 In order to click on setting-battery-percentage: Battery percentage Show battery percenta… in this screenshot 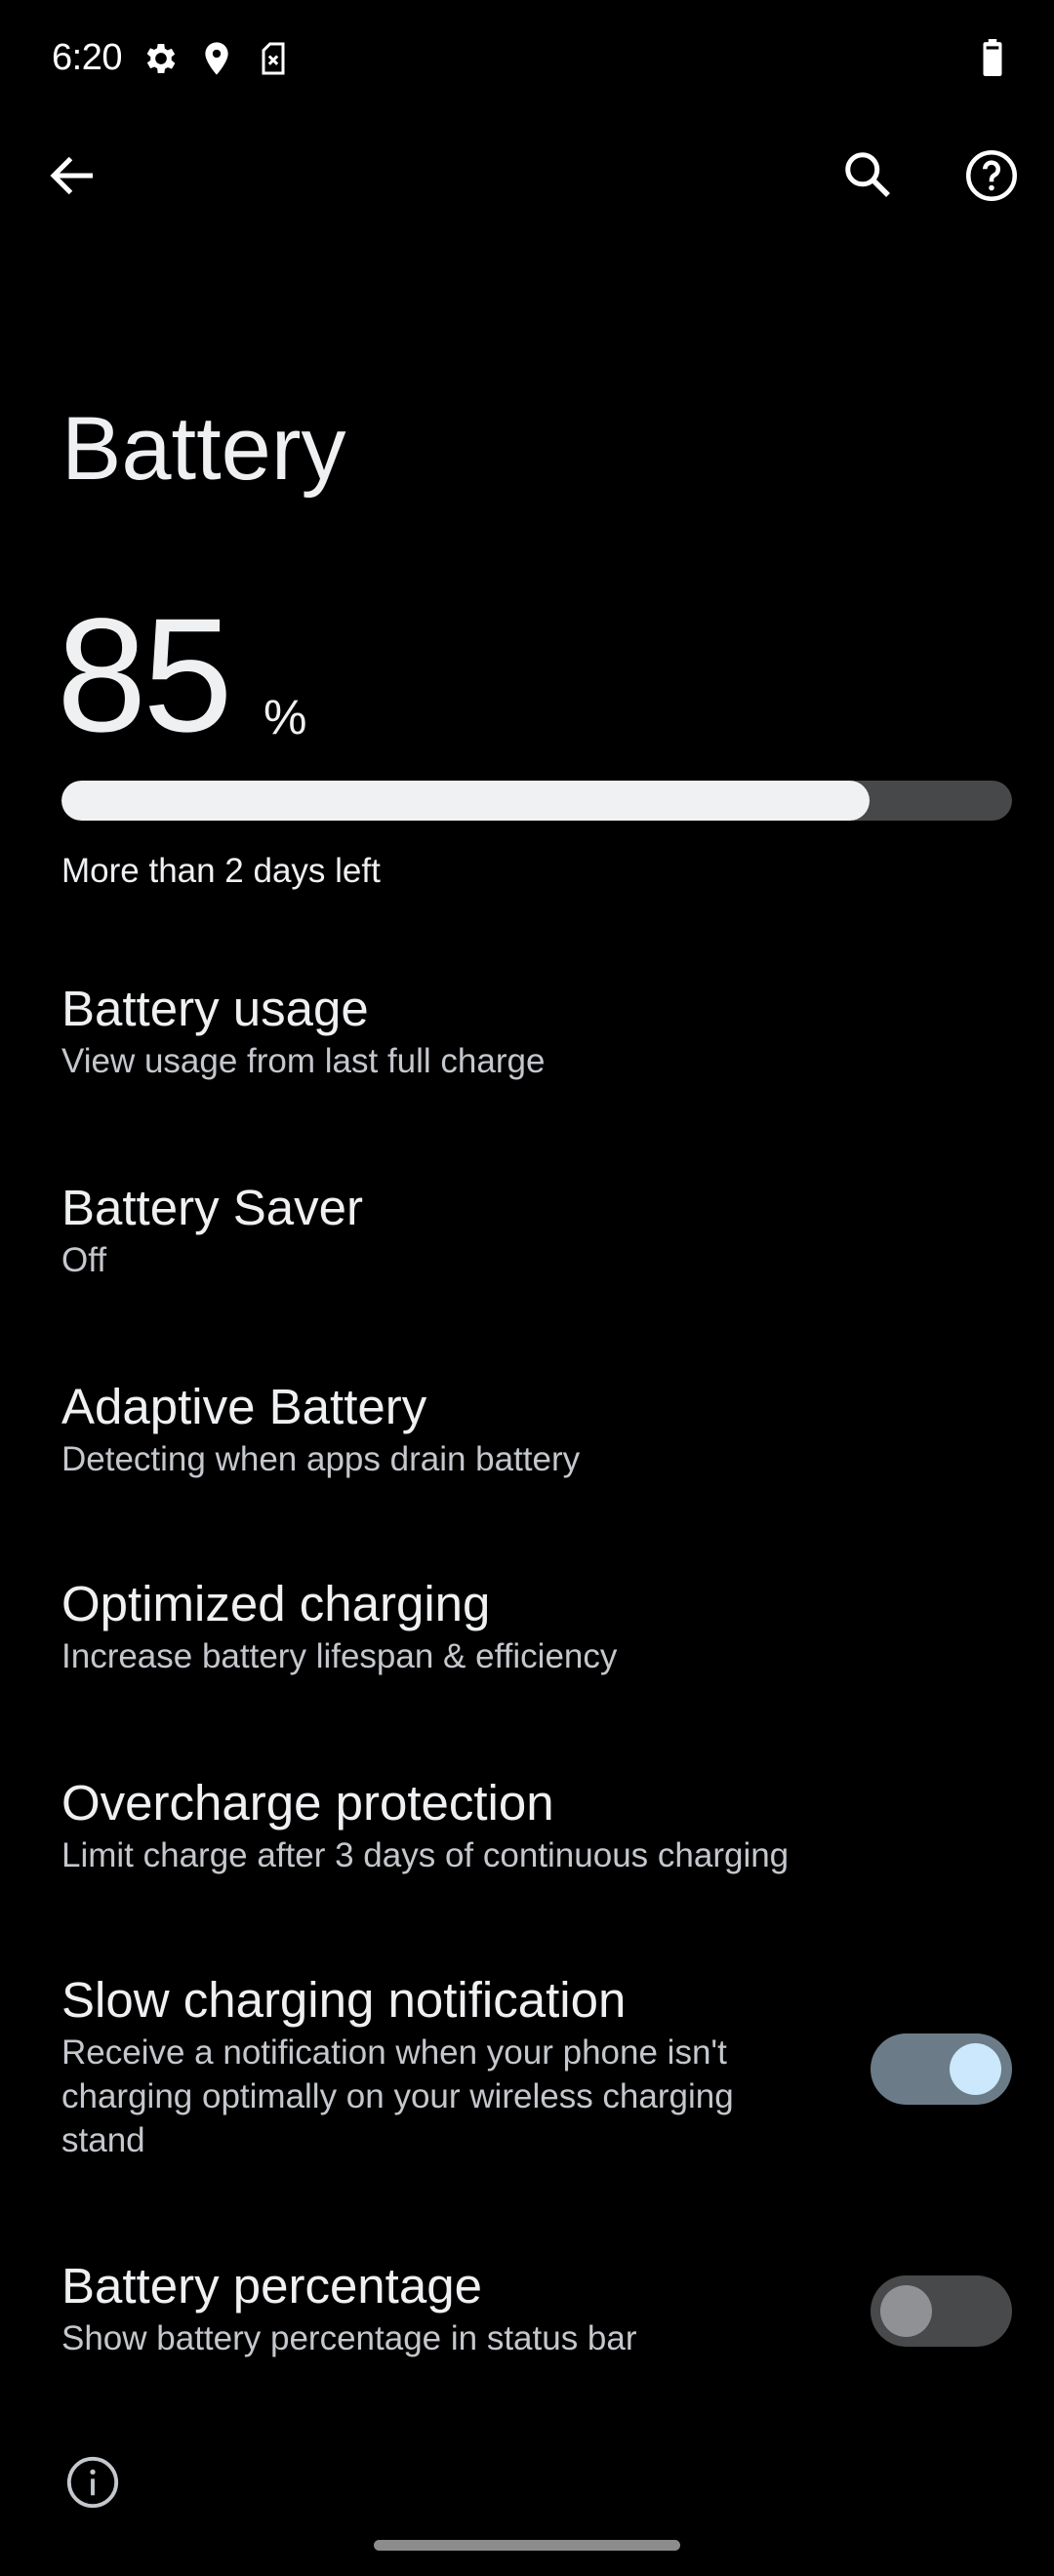, I will do `click(442, 2308)`.